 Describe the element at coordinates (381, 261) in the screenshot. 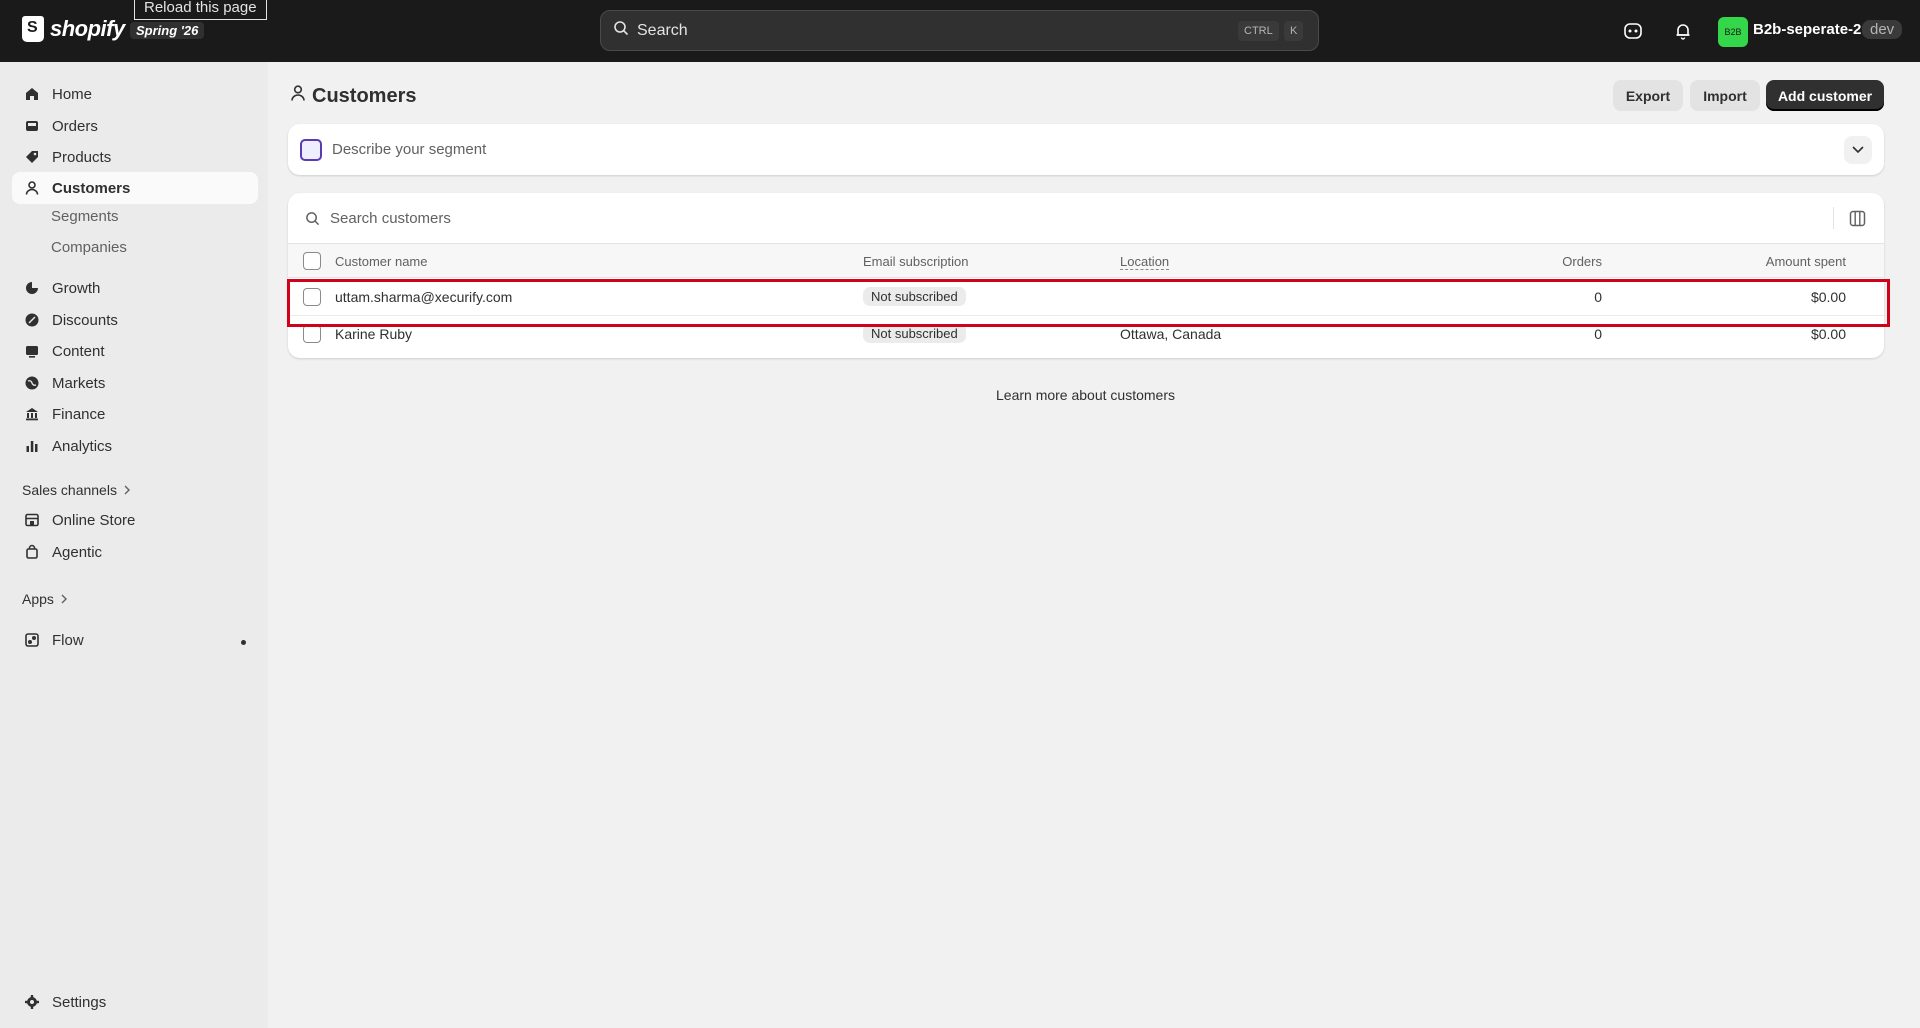

I see `column-header-name: Customer name` at that location.